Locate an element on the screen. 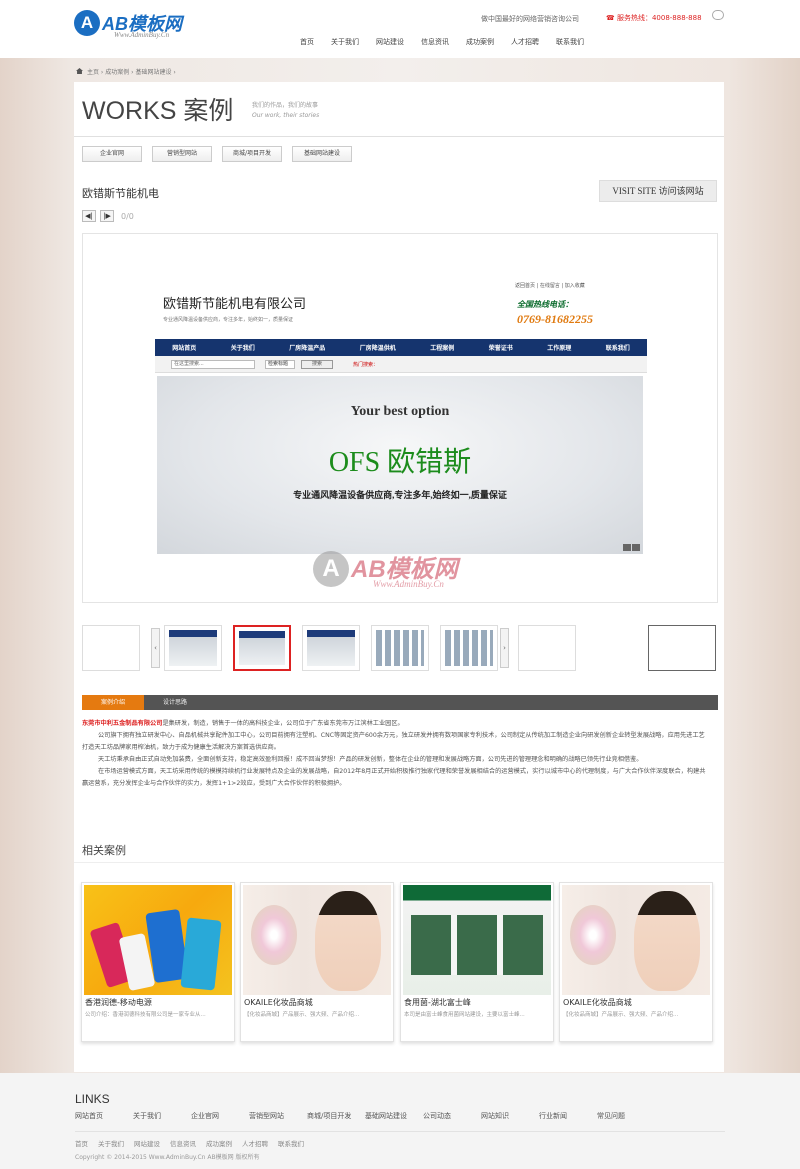 The width and height of the screenshot is (800, 1169). shot-nav-item: 厂房降温供机 is located at coordinates (377, 349).